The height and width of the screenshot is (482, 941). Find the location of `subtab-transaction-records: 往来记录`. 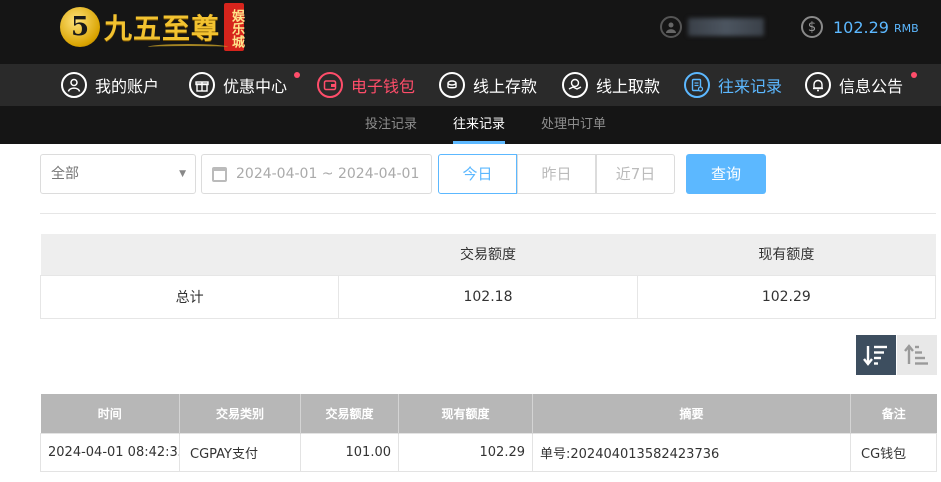

subtab-transaction-records: 往来记录 is located at coordinates (479, 125).